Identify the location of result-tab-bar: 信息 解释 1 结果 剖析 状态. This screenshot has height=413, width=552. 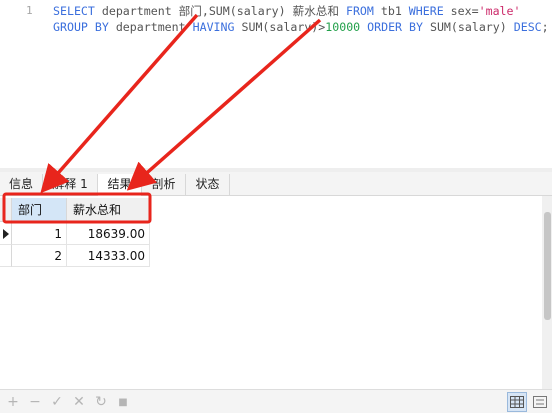
(276, 184).